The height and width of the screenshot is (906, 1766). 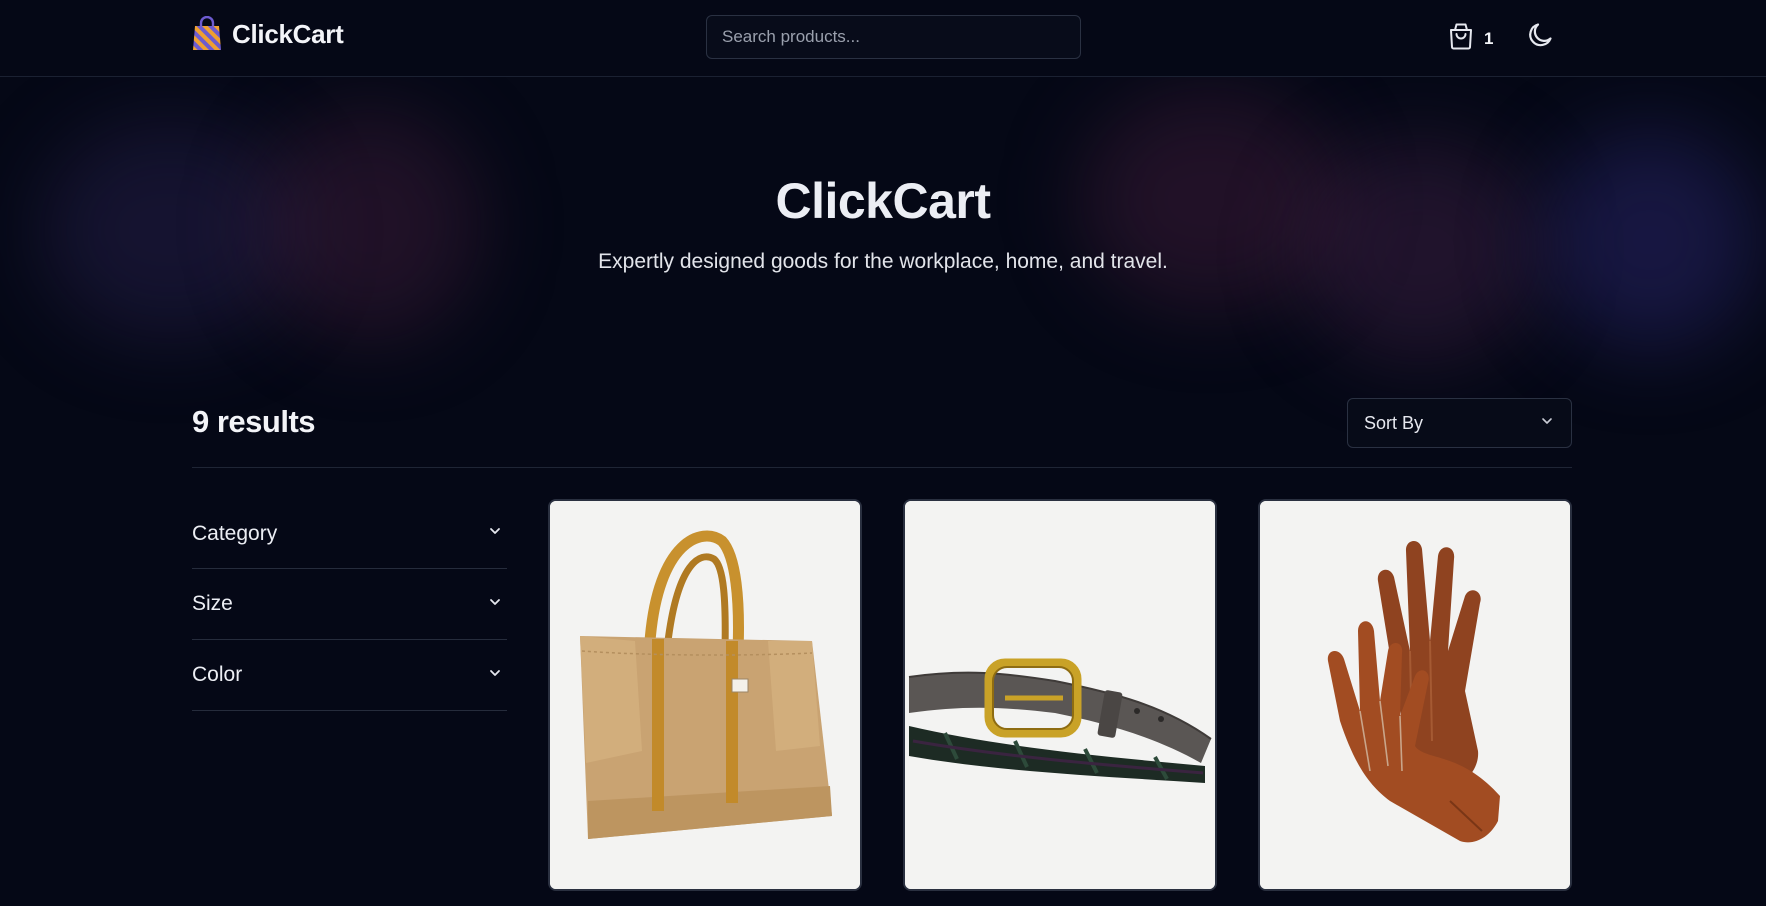 I want to click on filter-category: Category, so click(x=349, y=534).